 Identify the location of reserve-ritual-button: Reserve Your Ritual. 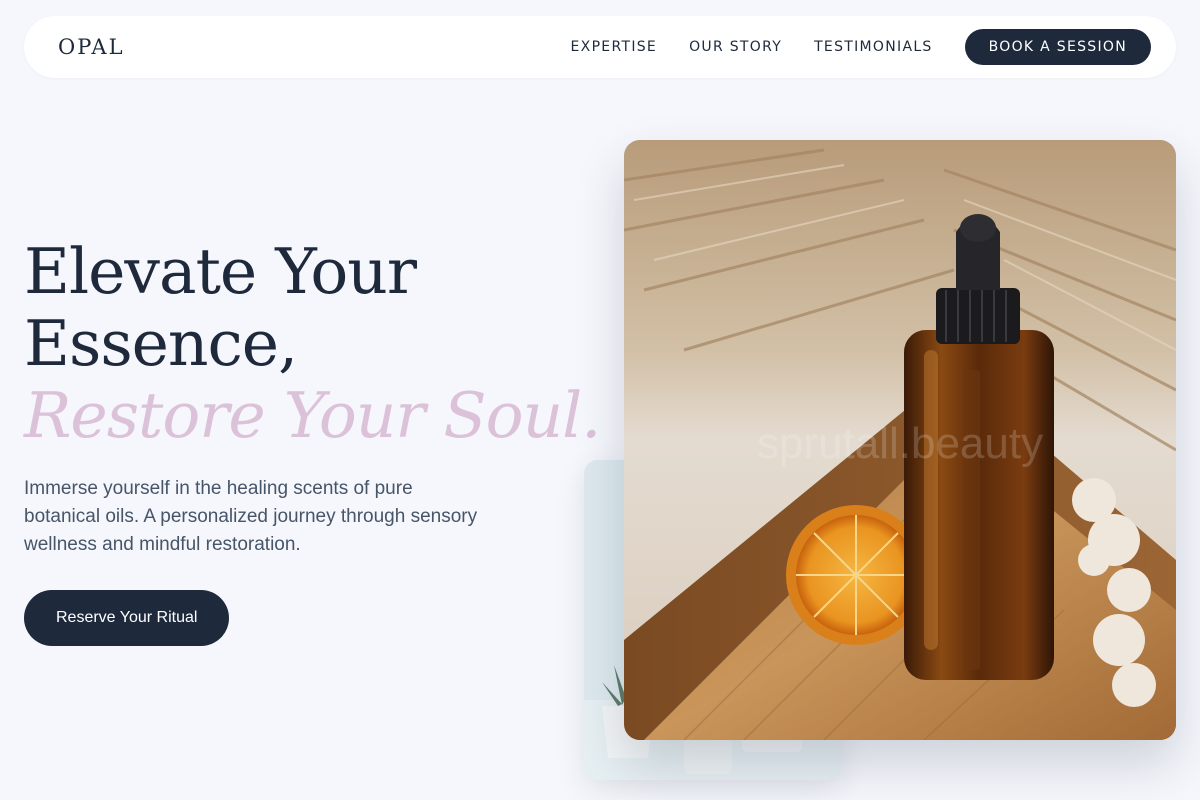
(127, 618).